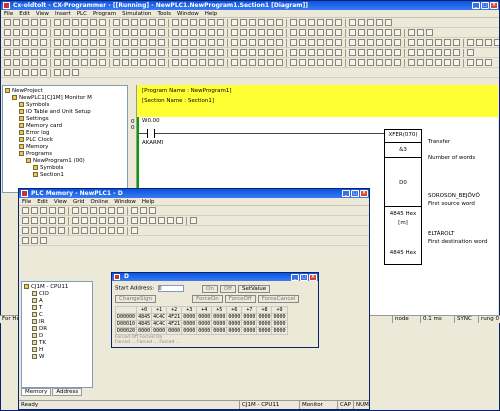 The image size is (500, 411). I want to click on project-tree-item: NewProject, so click(65, 91).